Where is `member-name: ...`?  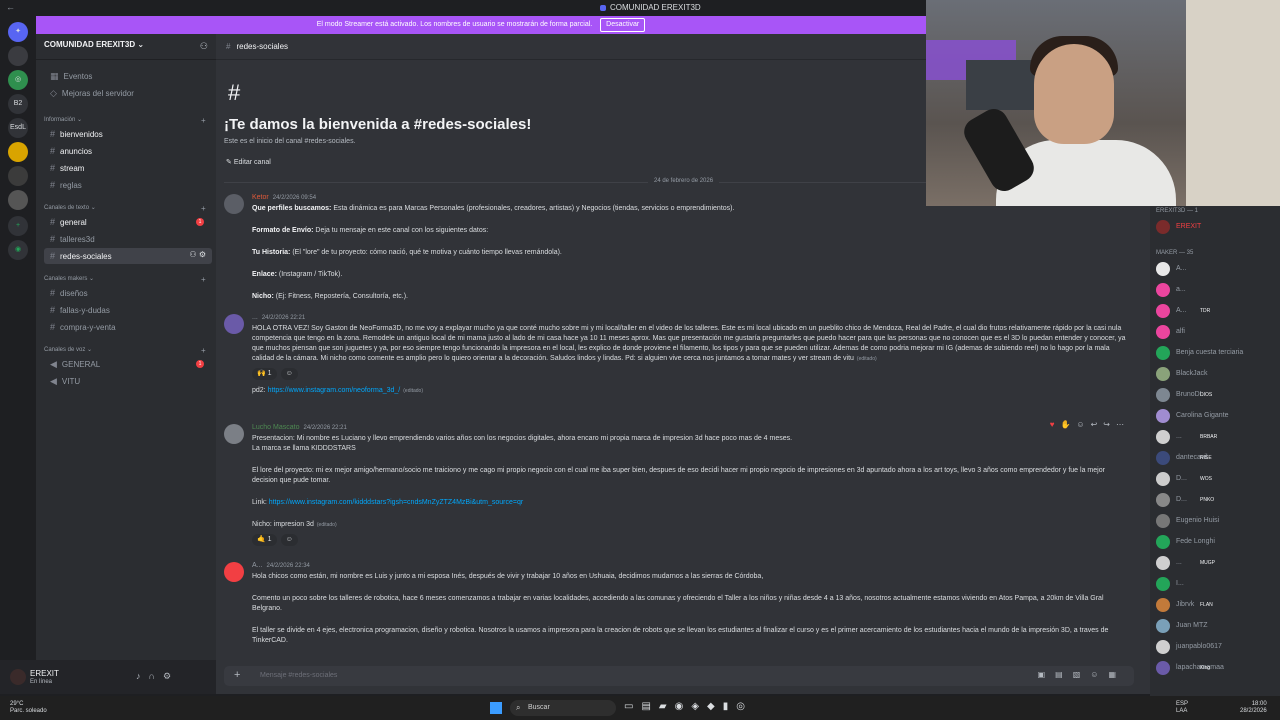 member-name: ... is located at coordinates (1179, 562).